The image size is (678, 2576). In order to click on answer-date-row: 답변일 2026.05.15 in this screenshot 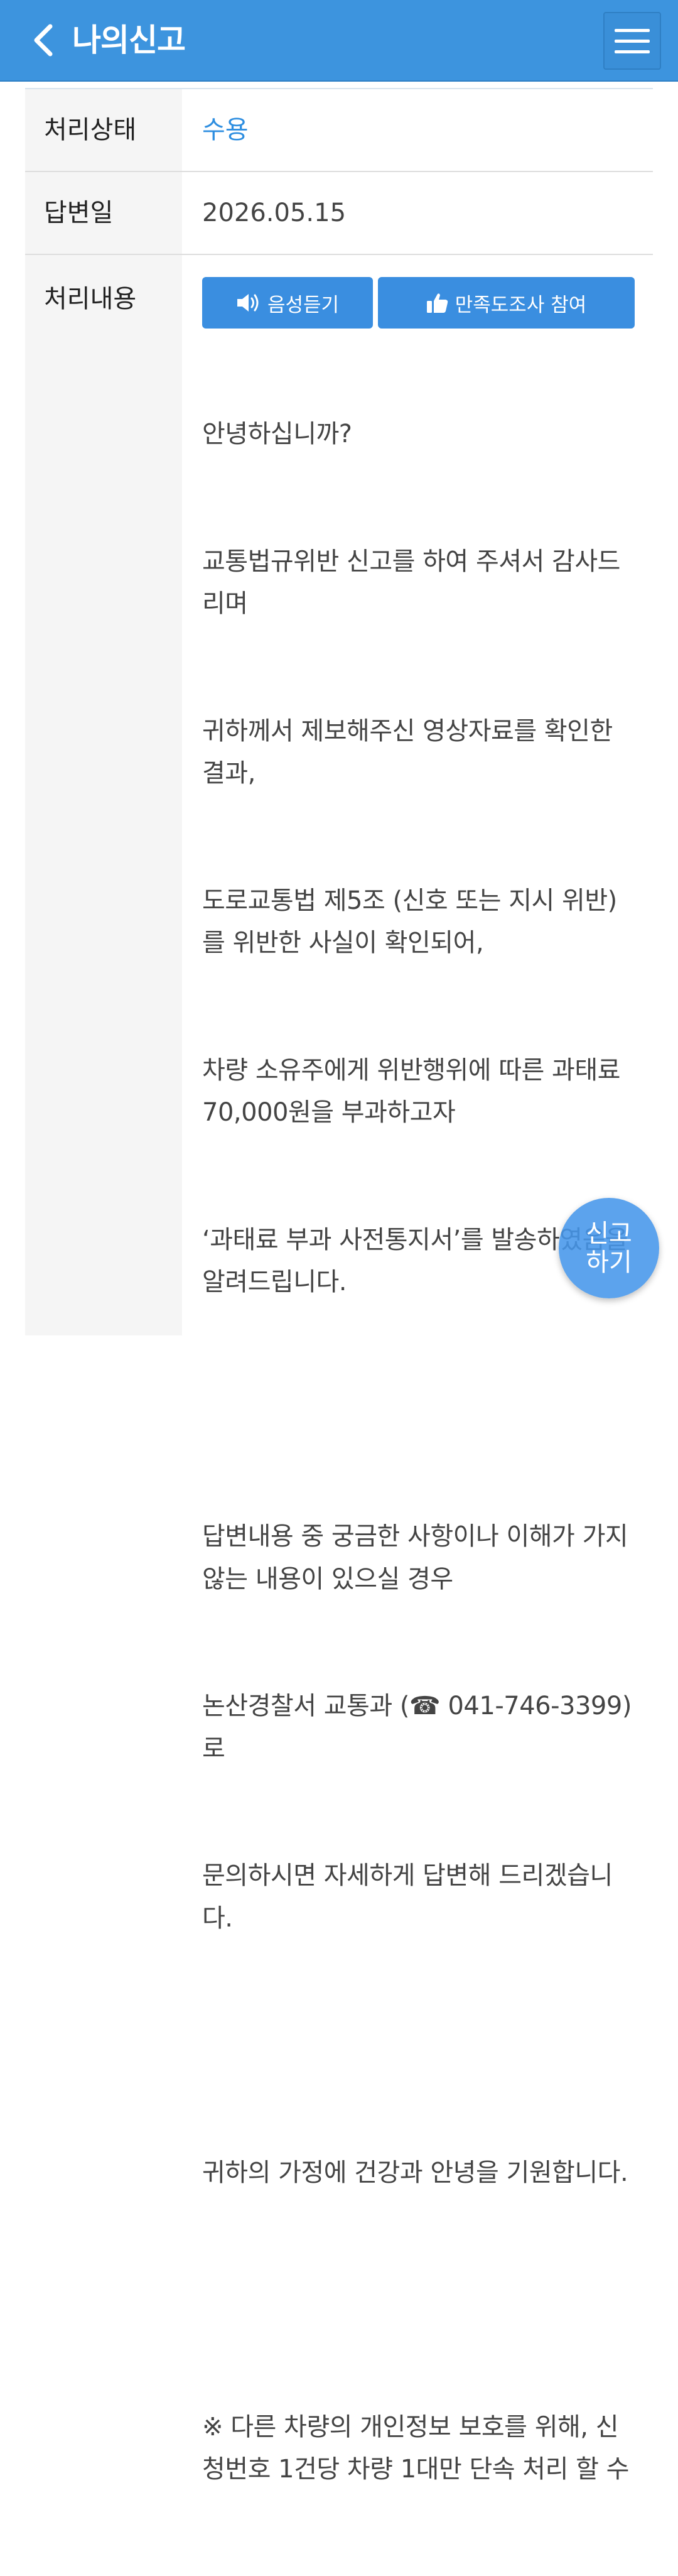, I will do `click(339, 213)`.